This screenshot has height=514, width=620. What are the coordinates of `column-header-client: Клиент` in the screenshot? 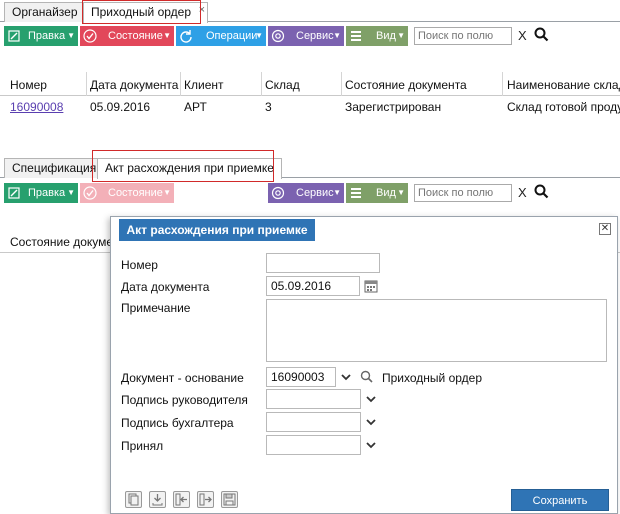 It's located at (204, 85).